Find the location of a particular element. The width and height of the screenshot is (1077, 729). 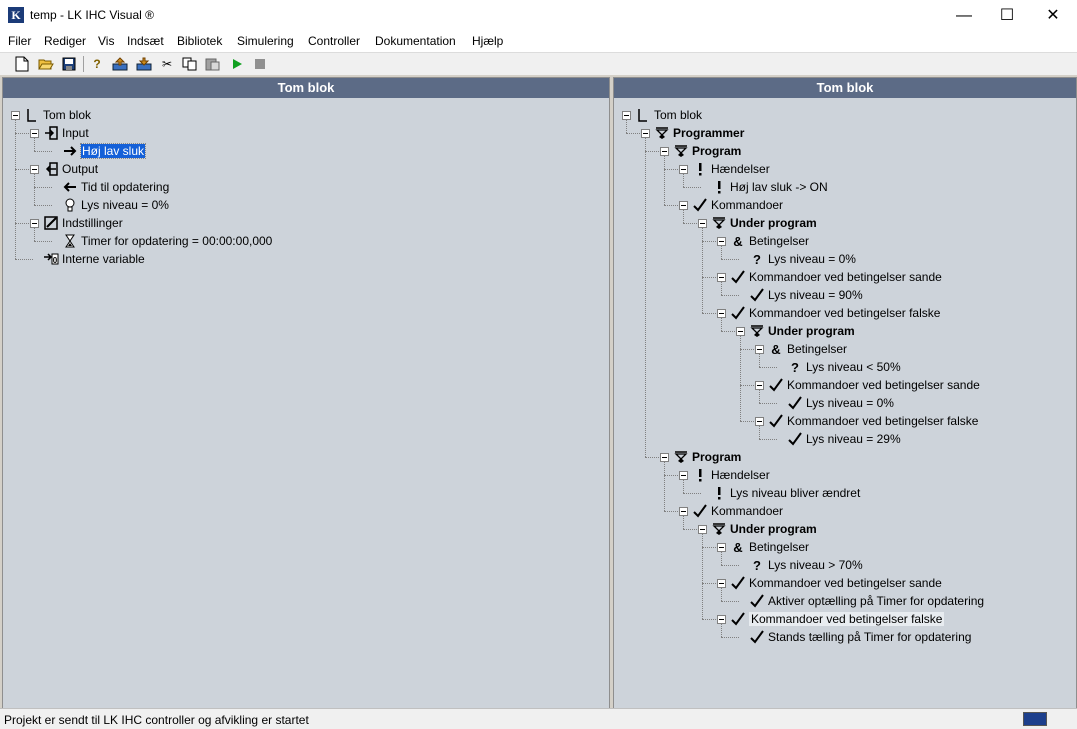

maximize-button: ☐ is located at coordinates (1007, 15).